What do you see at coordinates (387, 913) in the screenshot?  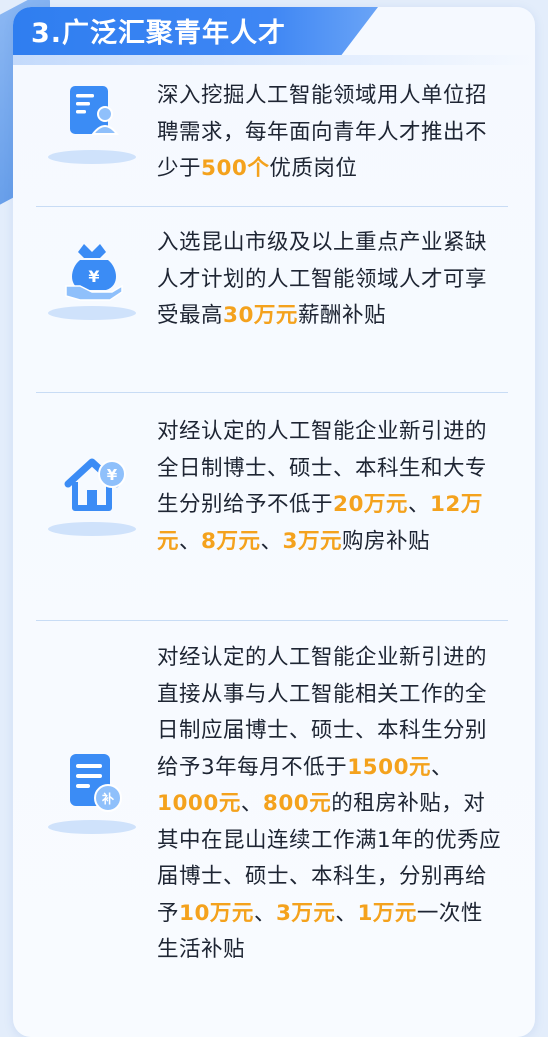 I see `highlight-value: 1万元` at bounding box center [387, 913].